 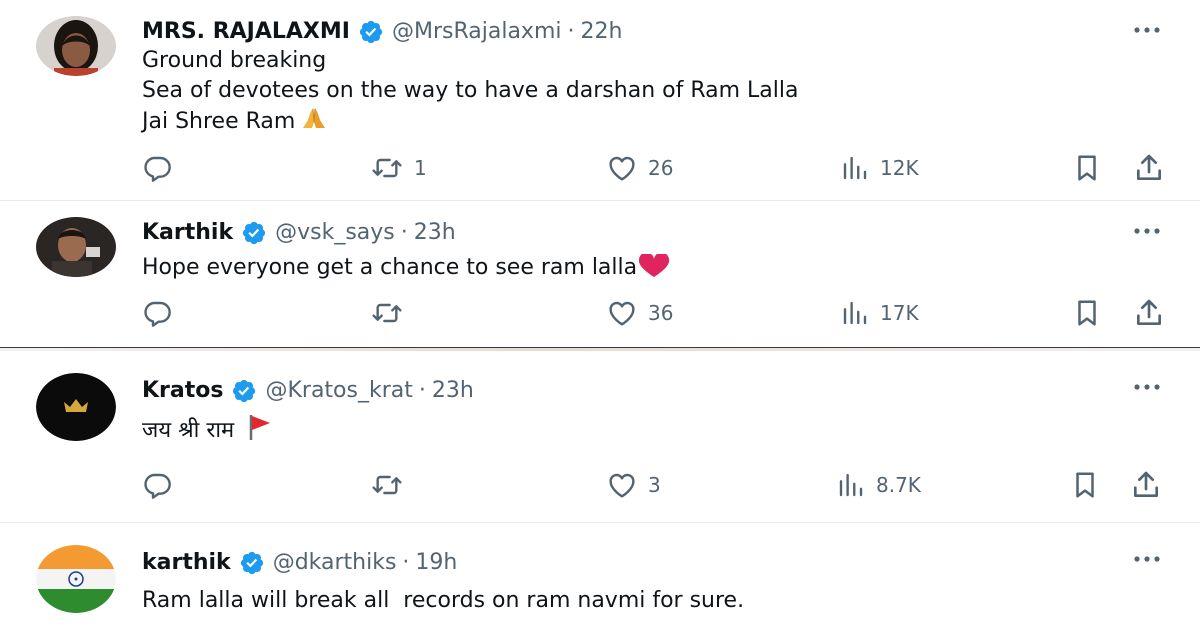 I want to click on tweet-header: karthik @dkarthiks · 19h, so click(x=299, y=563).